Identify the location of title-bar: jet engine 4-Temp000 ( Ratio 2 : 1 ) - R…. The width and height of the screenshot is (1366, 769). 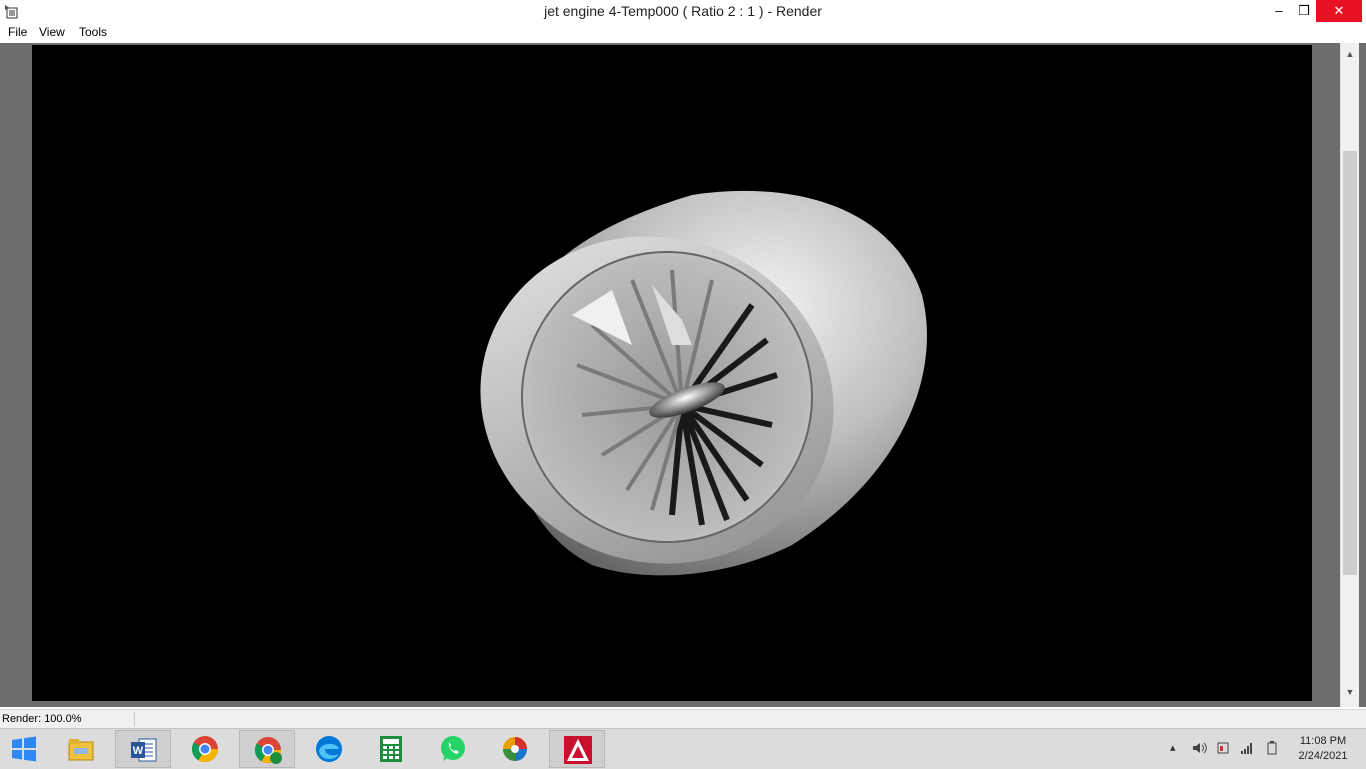
(683, 11).